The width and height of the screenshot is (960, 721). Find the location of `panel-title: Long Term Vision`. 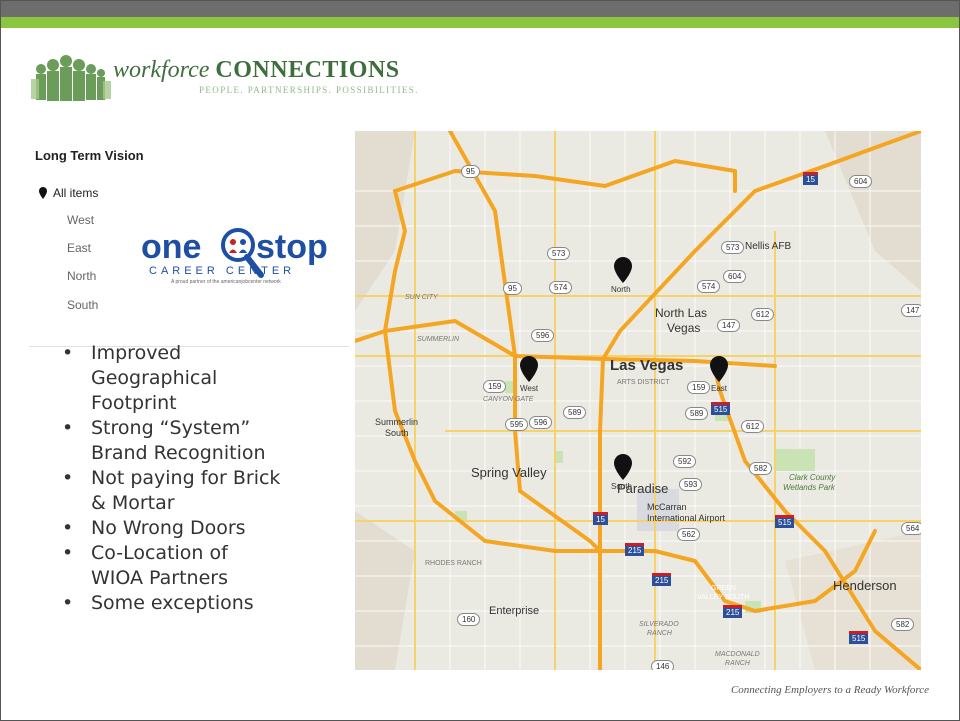

panel-title: Long Term Vision is located at coordinates (89, 155).